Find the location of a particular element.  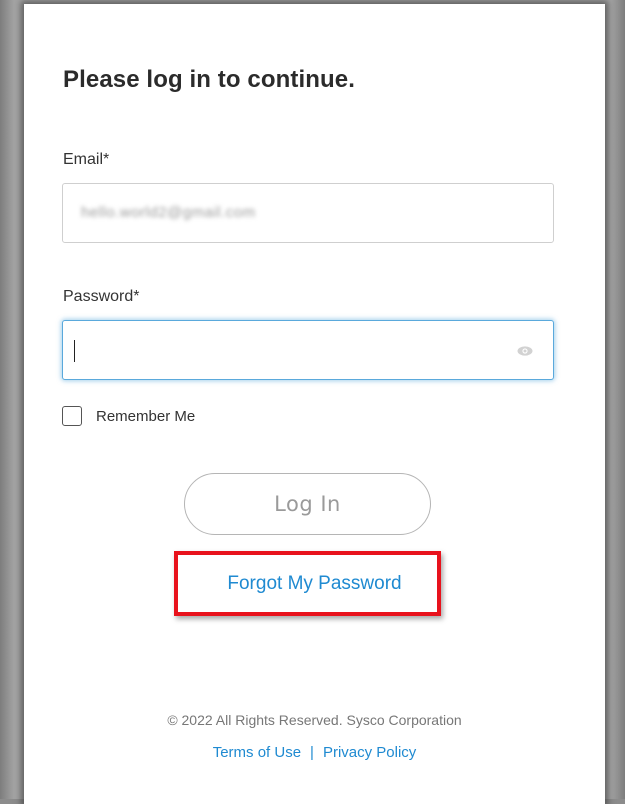

footer-links: Terms of Use | Privacy Policy is located at coordinates (314, 752).